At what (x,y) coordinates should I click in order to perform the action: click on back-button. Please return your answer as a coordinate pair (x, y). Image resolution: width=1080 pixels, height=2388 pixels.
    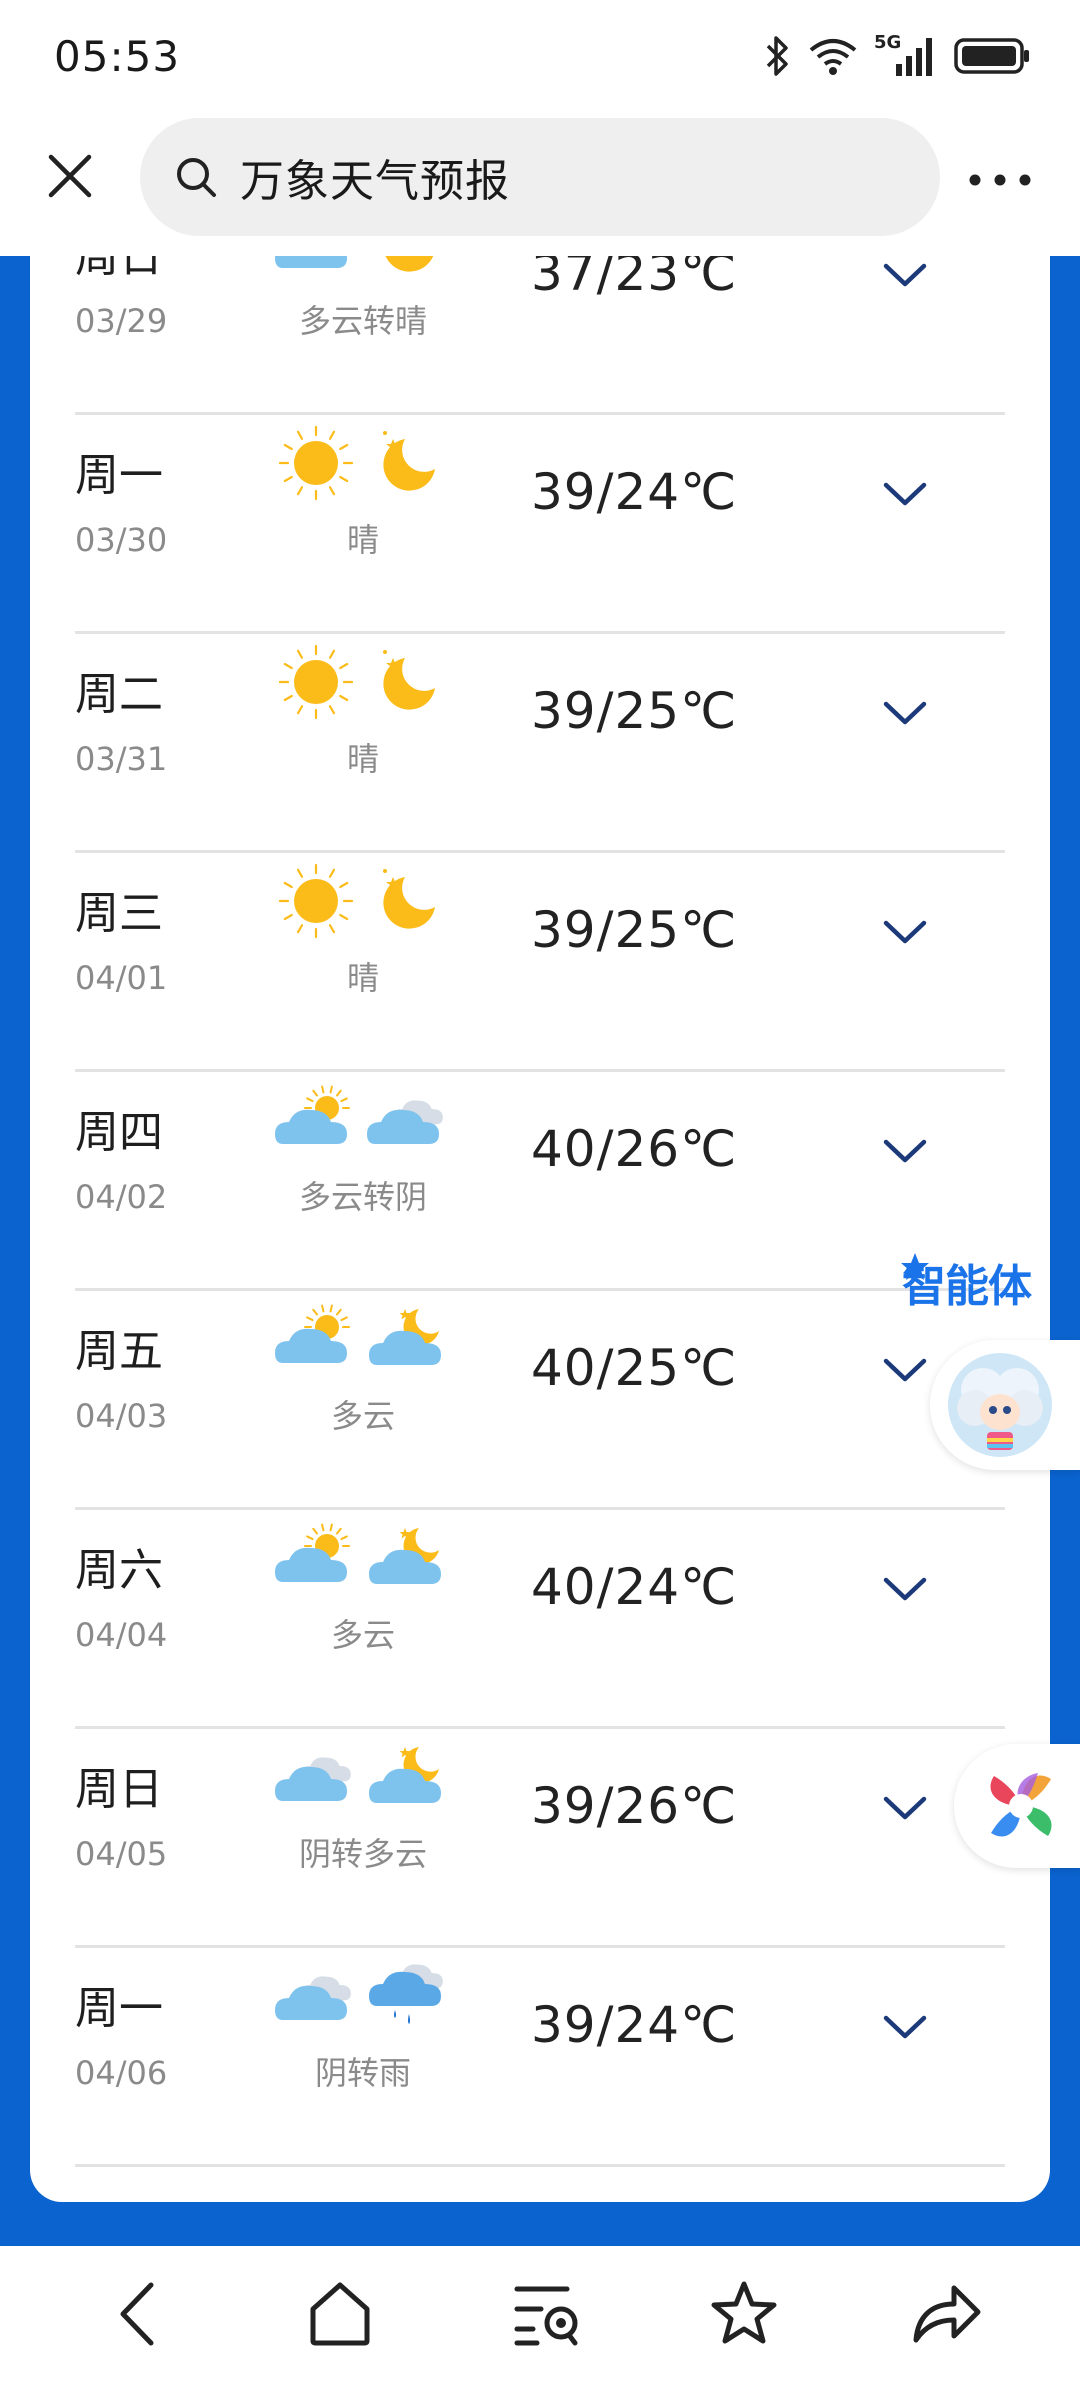
    Looking at the image, I should click on (138, 2314).